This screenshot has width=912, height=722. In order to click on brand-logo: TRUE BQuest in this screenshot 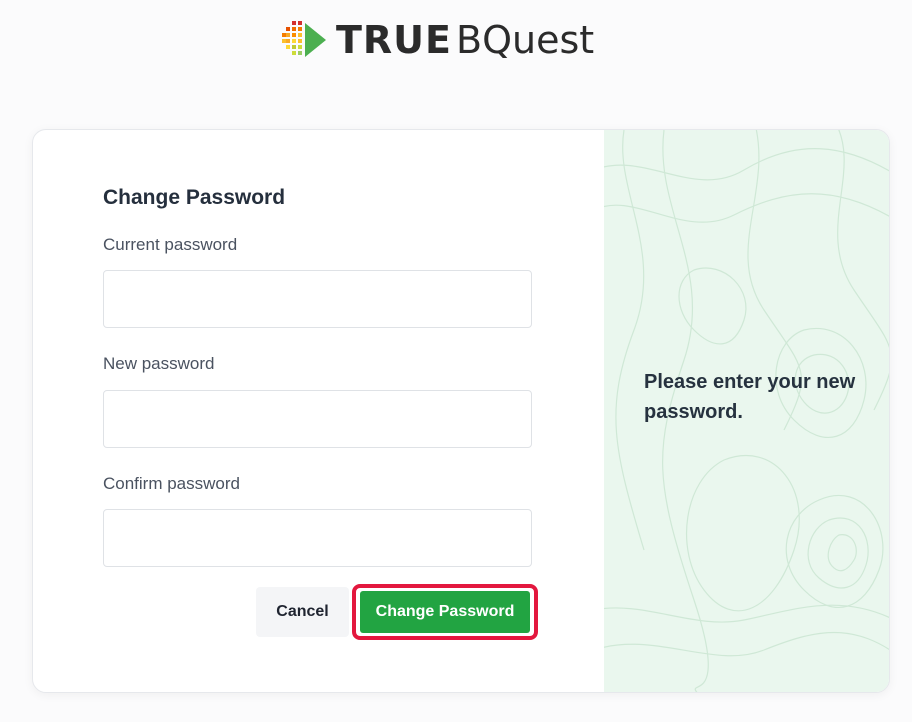, I will do `click(438, 40)`.